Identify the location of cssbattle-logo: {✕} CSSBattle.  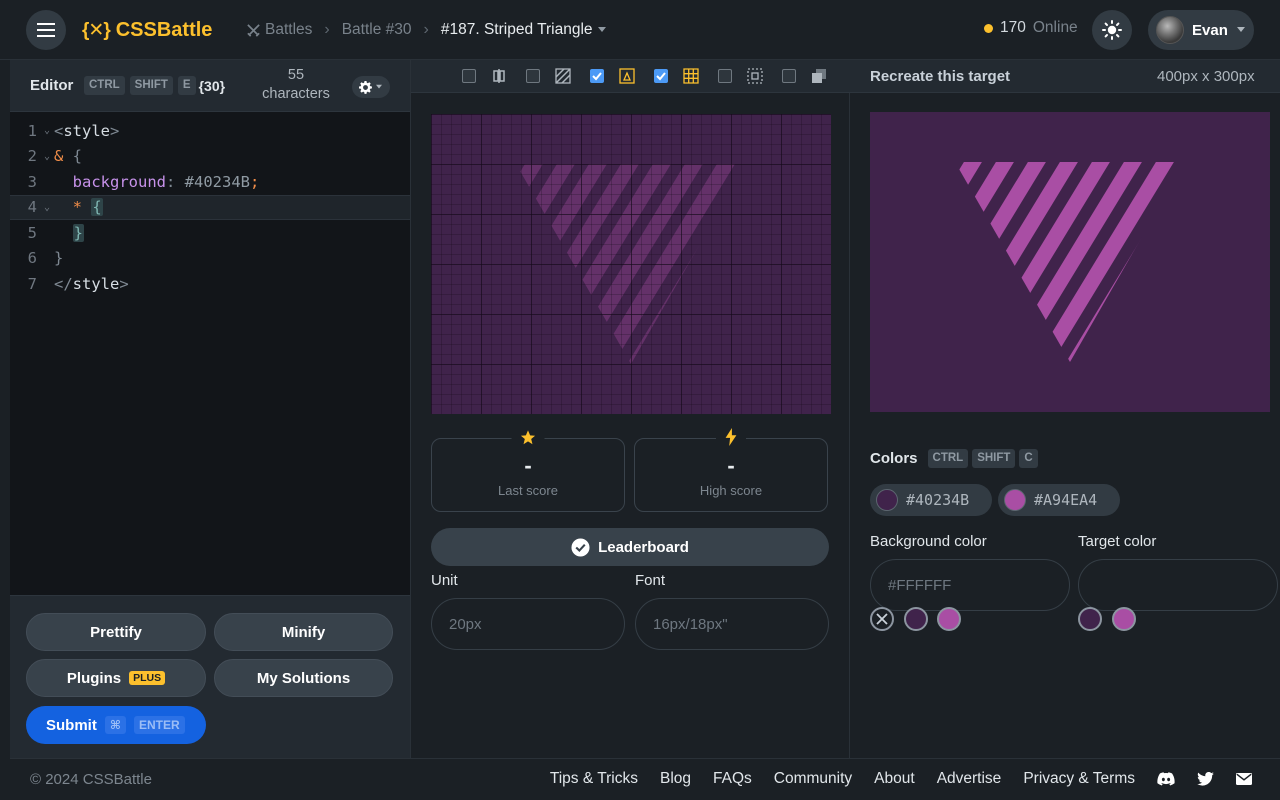
(147, 30).